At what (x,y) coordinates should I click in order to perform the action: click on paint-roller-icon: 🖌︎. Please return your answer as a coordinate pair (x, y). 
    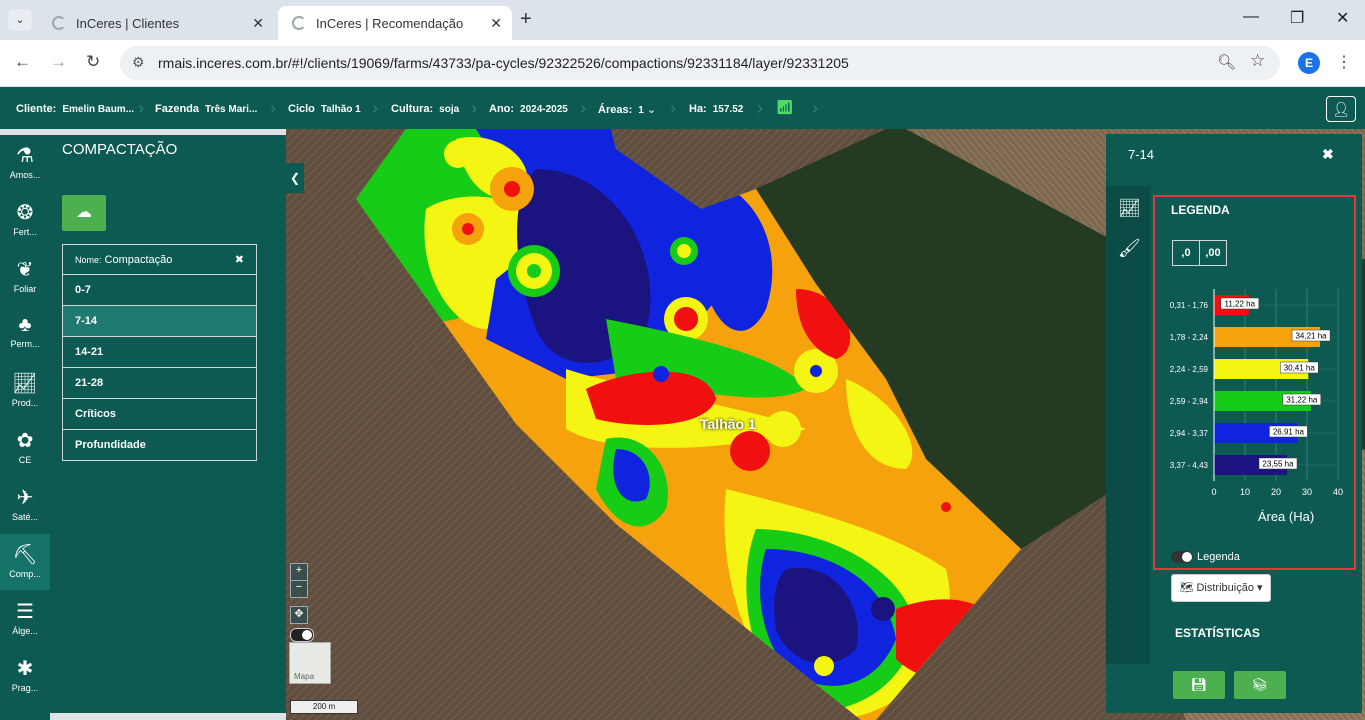
    Looking at the image, I should click on (1129, 248).